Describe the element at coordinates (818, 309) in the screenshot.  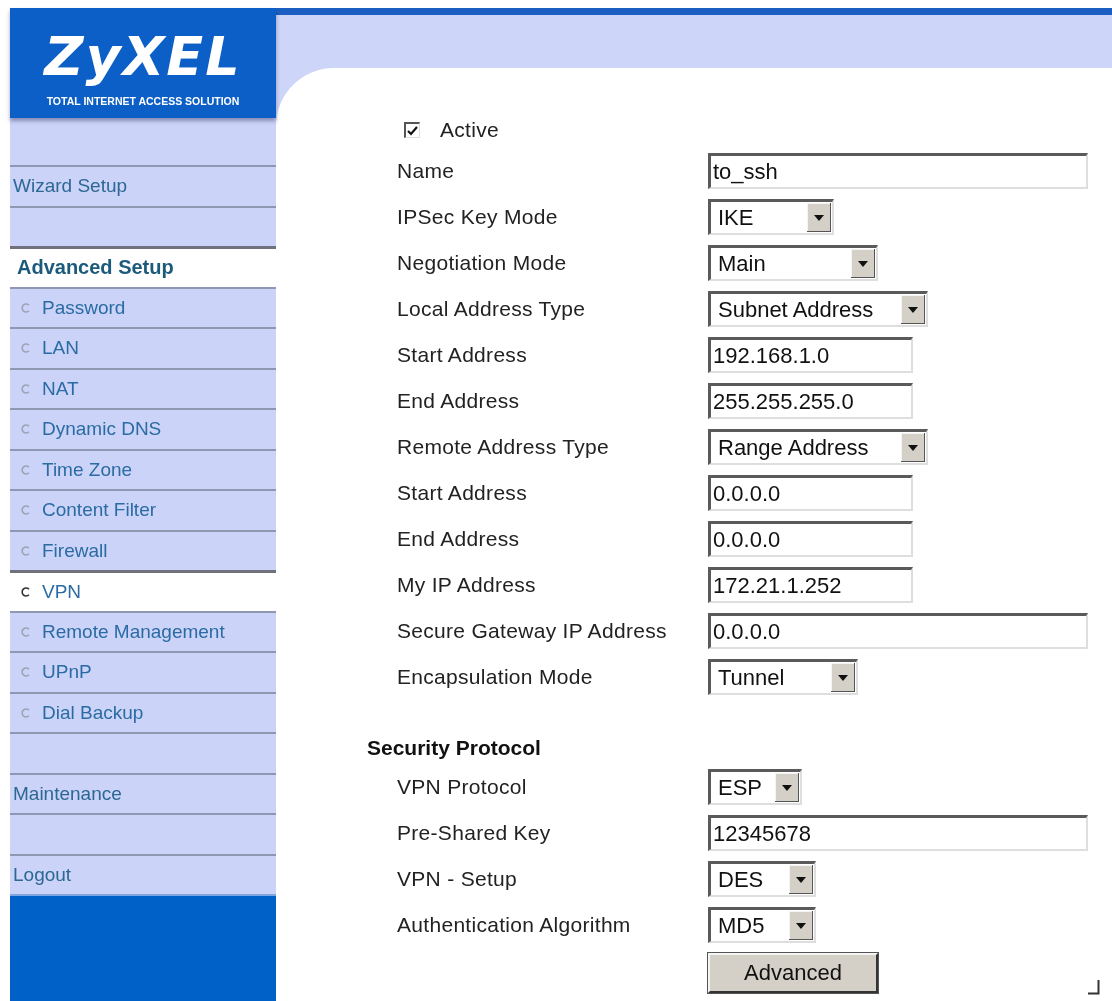
I see `dropdown-select: Subnet Address` at that location.